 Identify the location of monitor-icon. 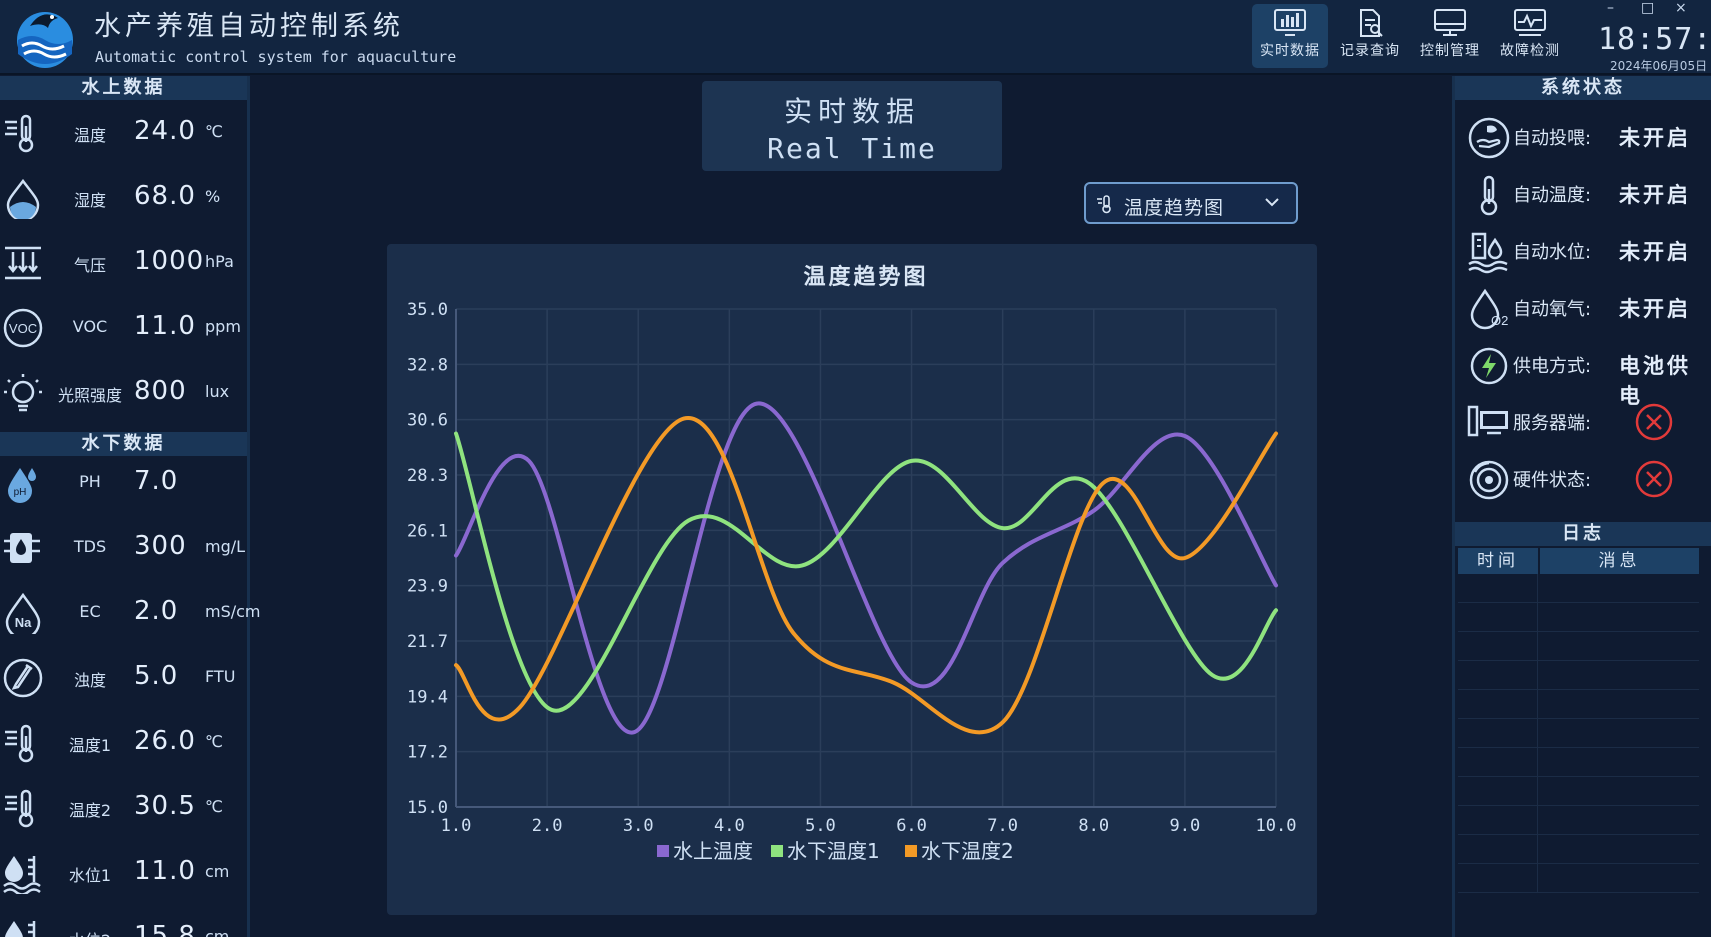
(1450, 22).